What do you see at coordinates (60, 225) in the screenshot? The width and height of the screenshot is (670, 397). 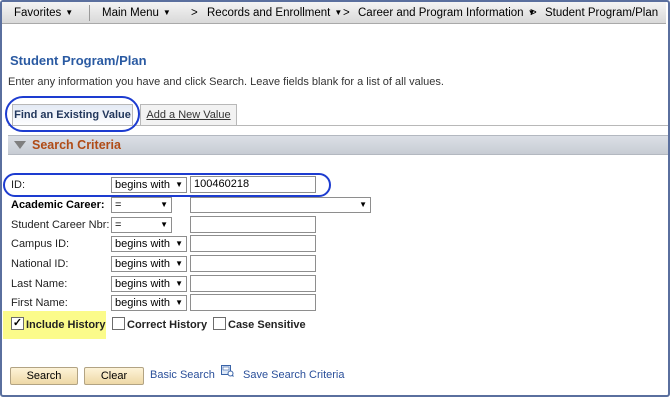 I see `student-career-nbr-label: Student Career Nbr:` at bounding box center [60, 225].